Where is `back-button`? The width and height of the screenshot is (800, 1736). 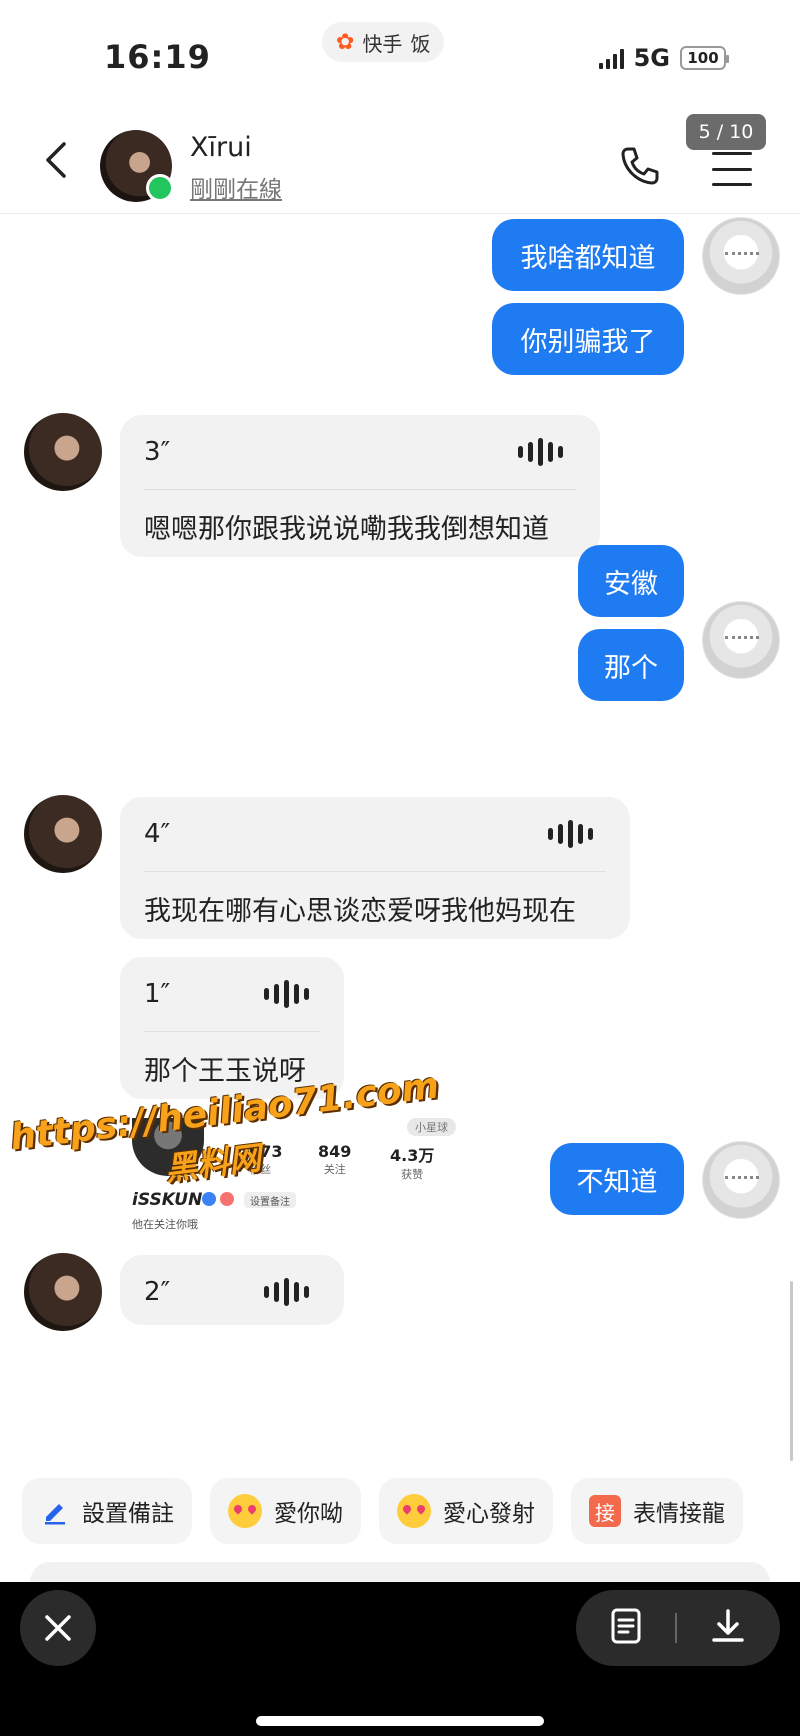
back-button is located at coordinates (56, 160).